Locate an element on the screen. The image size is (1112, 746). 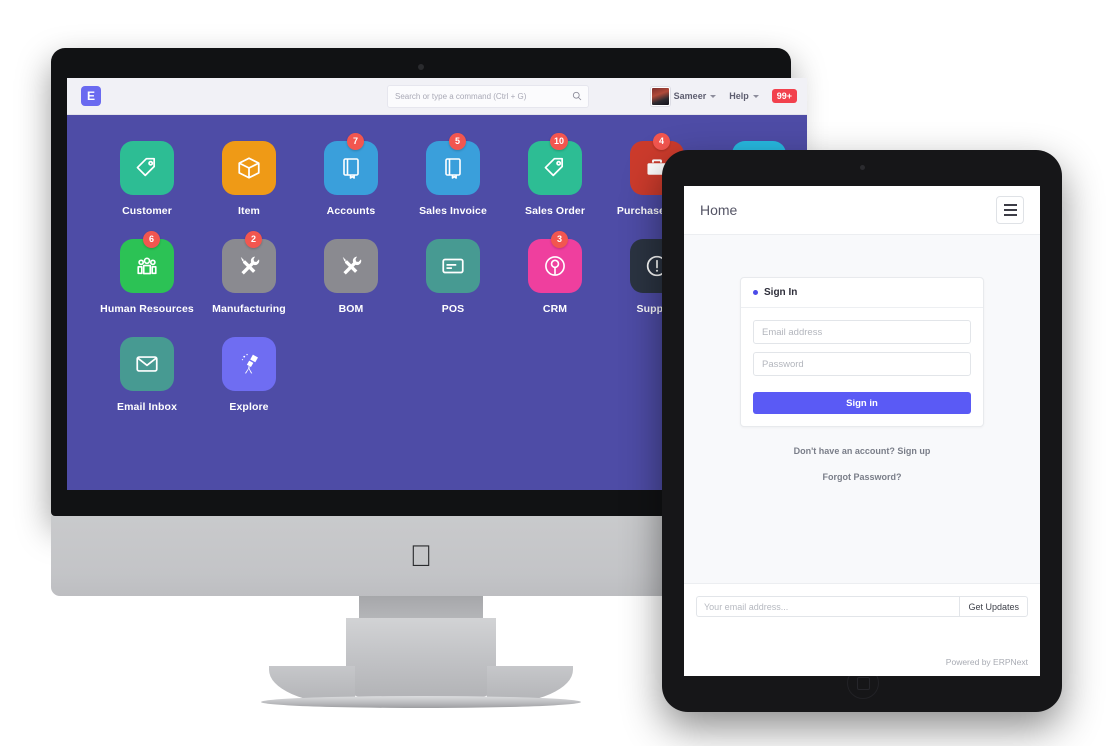
imac-stand-base is located at coordinates (421, 702).